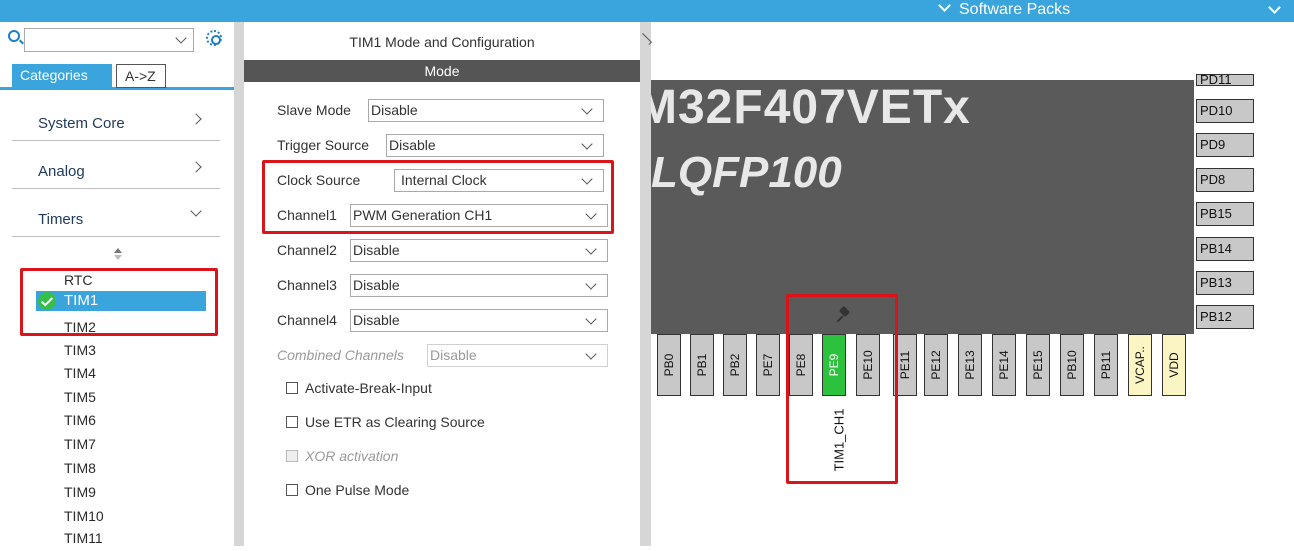 The width and height of the screenshot is (1294, 551). What do you see at coordinates (669, 365) in the screenshot?
I see `pin-pb0: PB0` at bounding box center [669, 365].